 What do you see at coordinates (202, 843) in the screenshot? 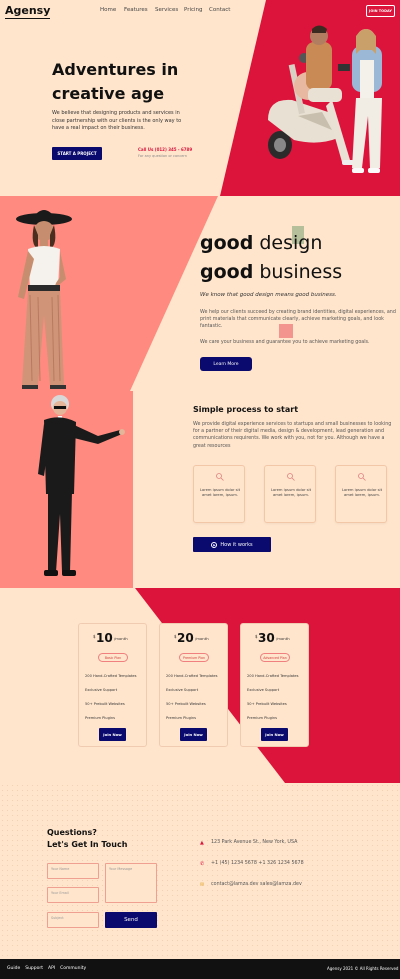
I see `location-icon: ▲` at bounding box center [202, 843].